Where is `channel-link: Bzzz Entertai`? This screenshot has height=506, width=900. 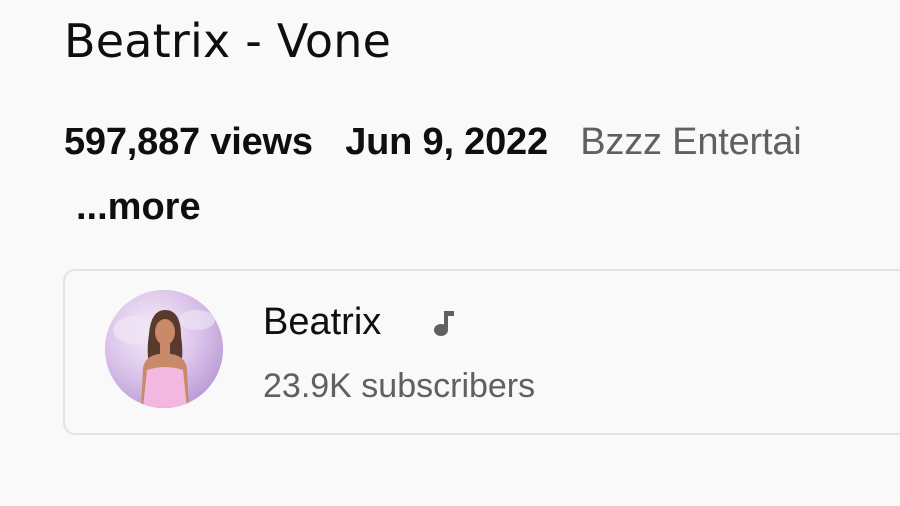
channel-link: Bzzz Entertai is located at coordinates (690, 142).